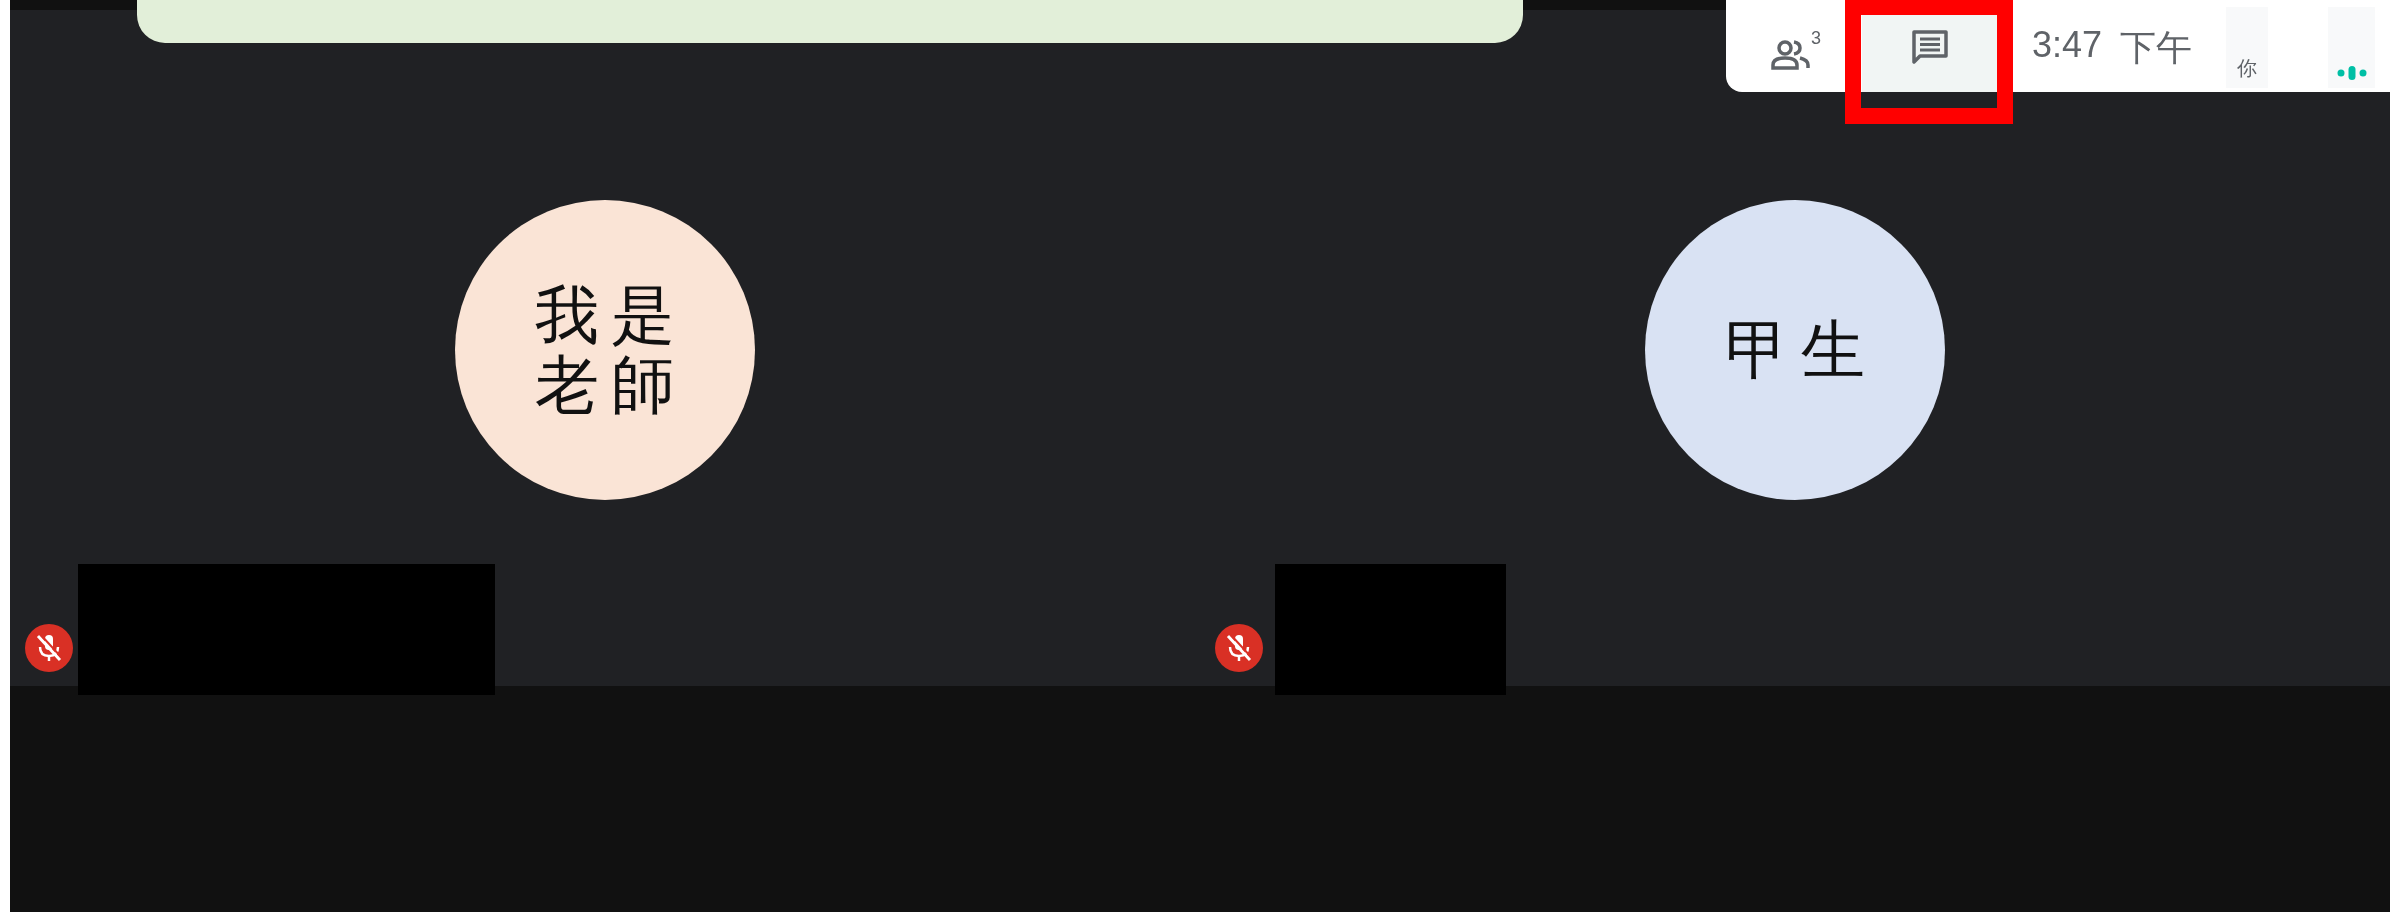 This screenshot has width=2396, height=912. What do you see at coordinates (1929, 53) in the screenshot?
I see `chat-button` at bounding box center [1929, 53].